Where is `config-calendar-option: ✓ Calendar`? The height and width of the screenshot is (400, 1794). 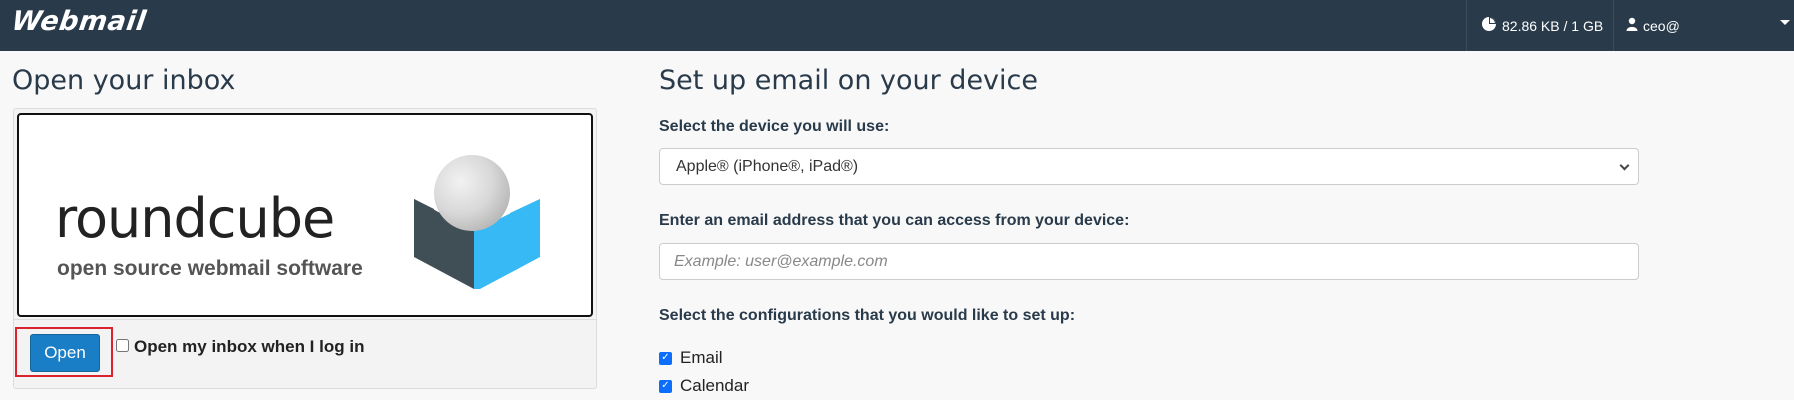
config-calendar-option: ✓ Calendar is located at coordinates (704, 386).